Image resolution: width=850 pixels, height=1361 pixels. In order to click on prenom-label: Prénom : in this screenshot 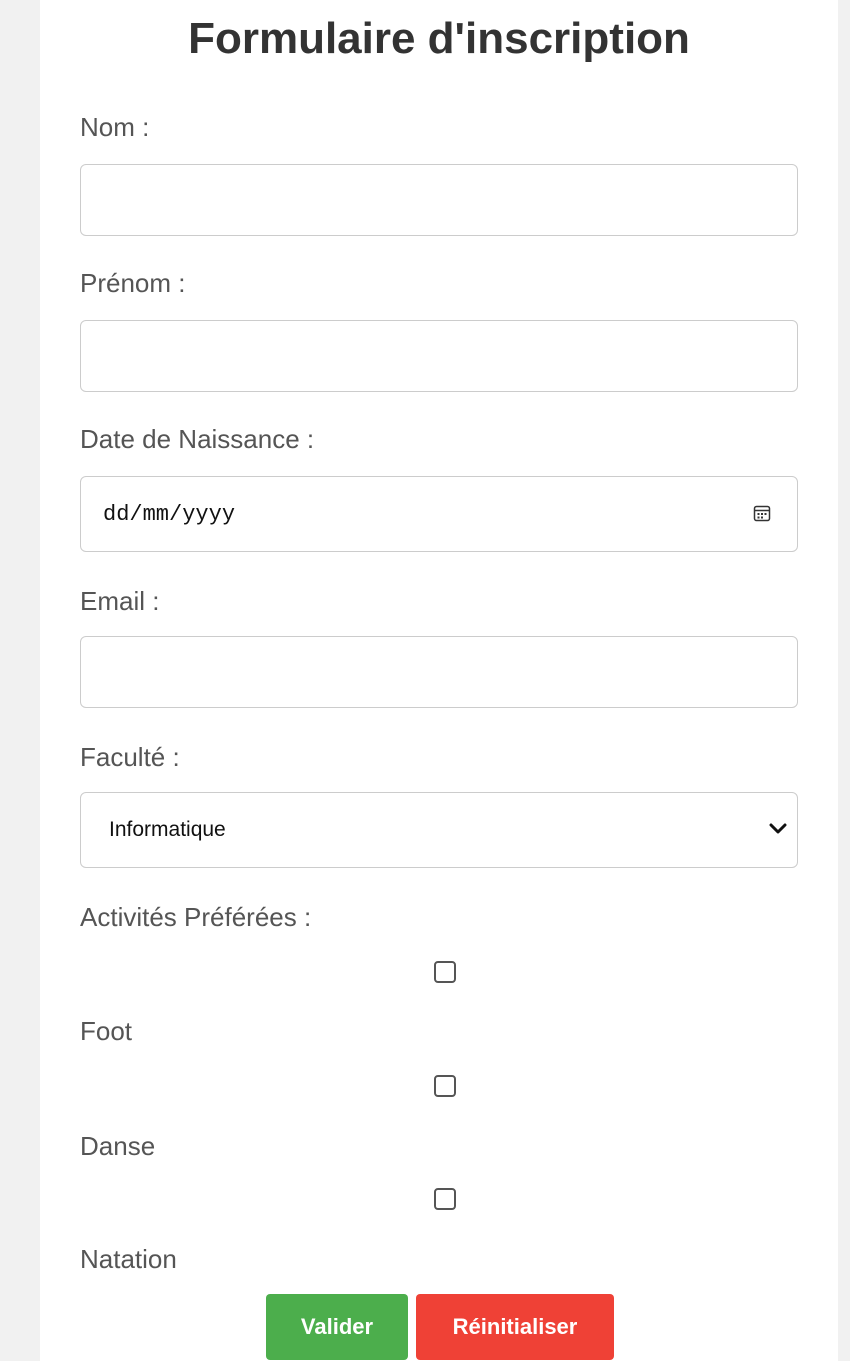, I will do `click(133, 283)`.